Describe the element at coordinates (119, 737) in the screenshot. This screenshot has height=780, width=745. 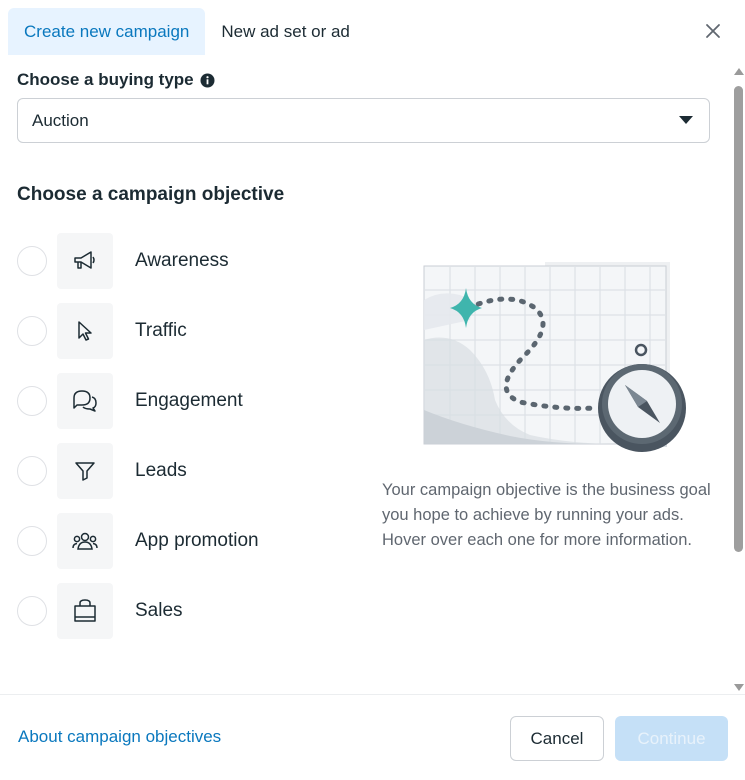
I see `about-campaign-objectives-link: About campaign objectives` at that location.